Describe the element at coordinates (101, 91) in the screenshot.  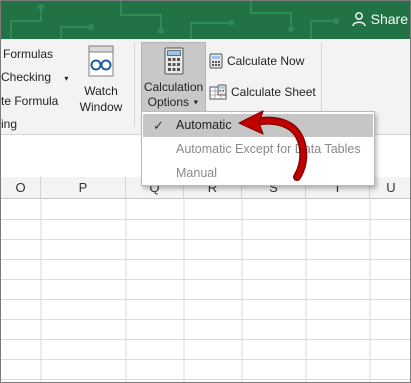
I see `watch-window-line1: Watch` at that location.